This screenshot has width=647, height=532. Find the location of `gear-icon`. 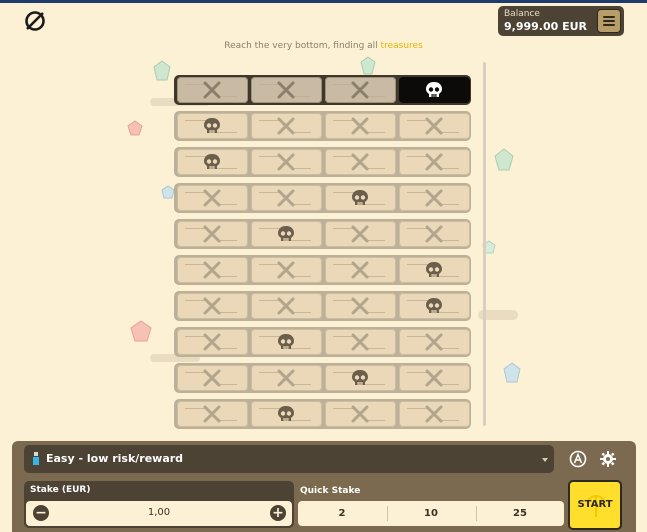

gear-icon is located at coordinates (608, 459).